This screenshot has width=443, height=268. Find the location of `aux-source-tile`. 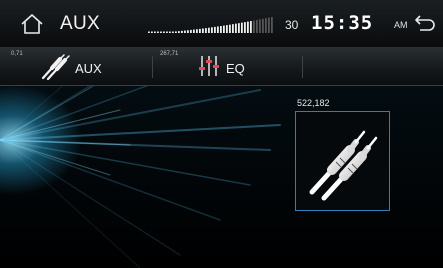

aux-source-tile is located at coordinates (342, 161).